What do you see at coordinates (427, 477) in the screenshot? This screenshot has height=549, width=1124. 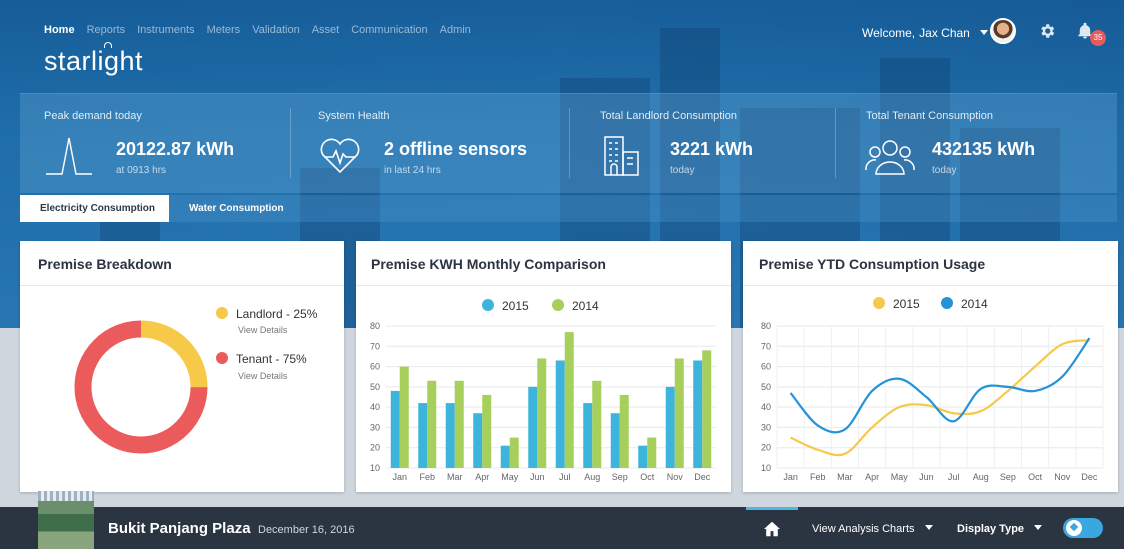 I see `x-tick-label: Feb` at bounding box center [427, 477].